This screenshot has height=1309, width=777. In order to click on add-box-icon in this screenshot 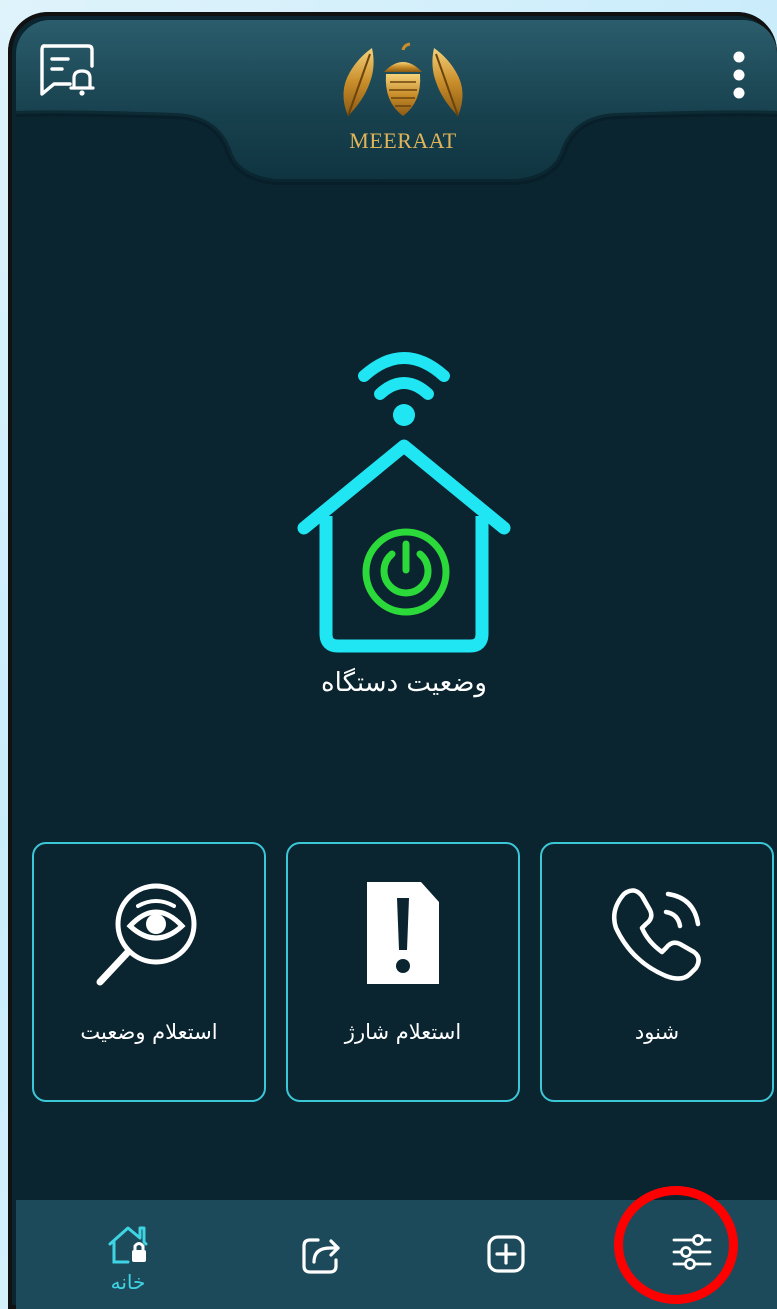, I will do `click(506, 1254)`.